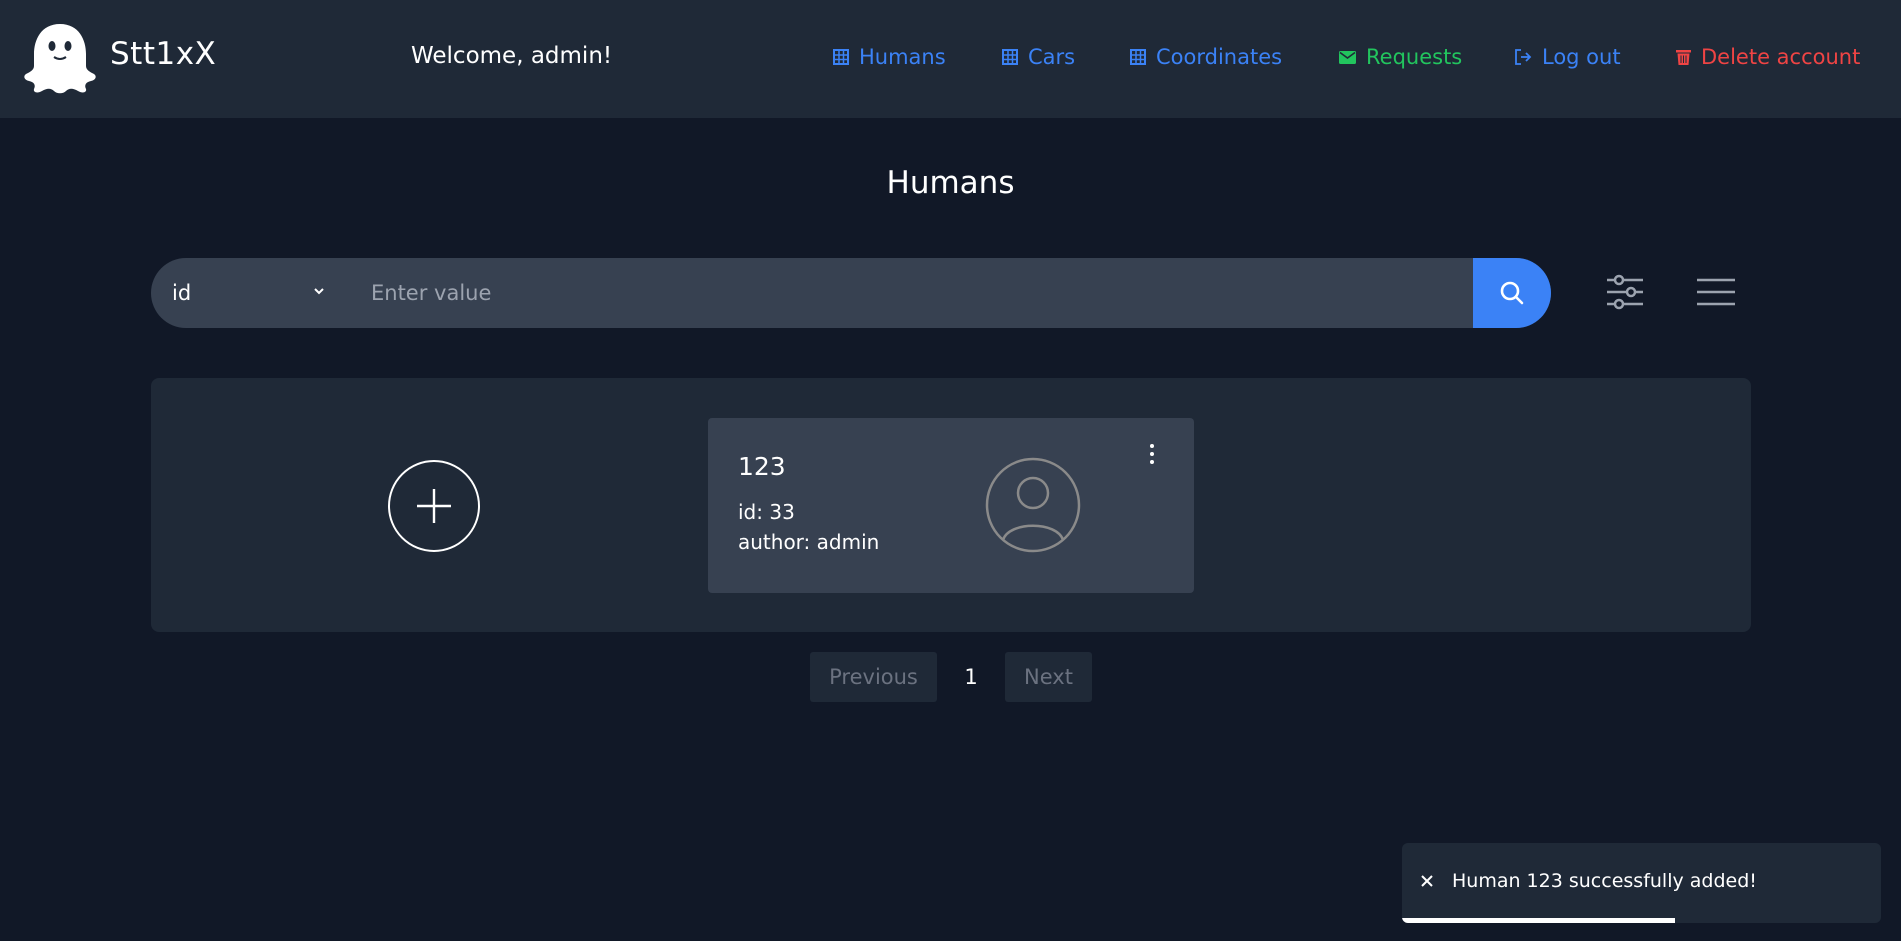 This screenshot has width=1901, height=941. I want to click on nav-logout-label: Log out, so click(1581, 57).